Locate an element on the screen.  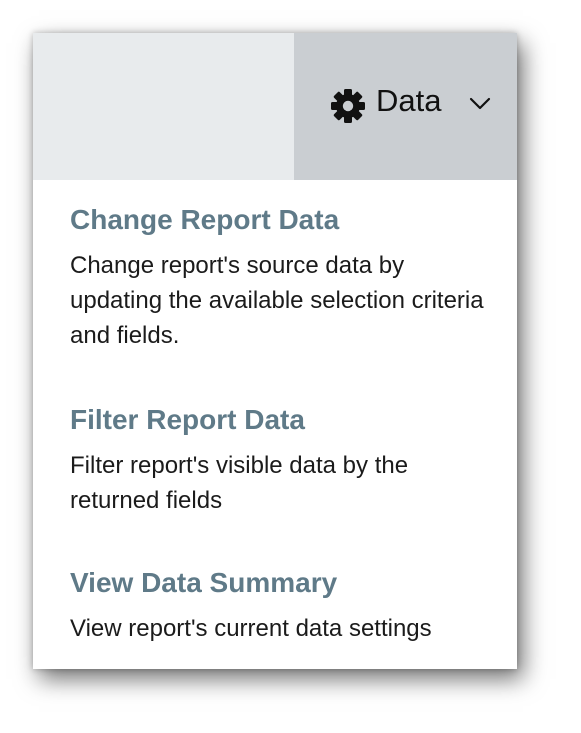
menu-item-title: Change Report Data is located at coordinates (205, 219).